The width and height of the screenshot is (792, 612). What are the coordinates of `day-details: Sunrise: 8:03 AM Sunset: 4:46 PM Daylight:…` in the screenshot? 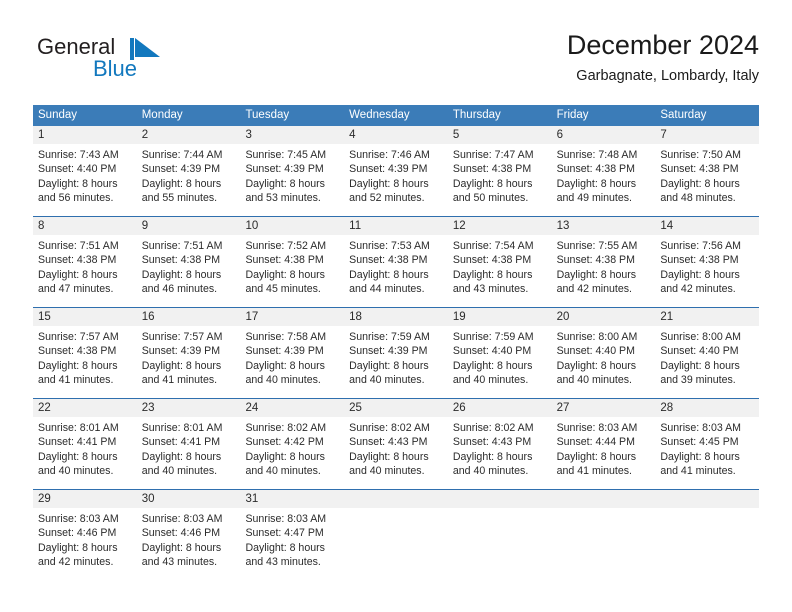 It's located at (189, 539).